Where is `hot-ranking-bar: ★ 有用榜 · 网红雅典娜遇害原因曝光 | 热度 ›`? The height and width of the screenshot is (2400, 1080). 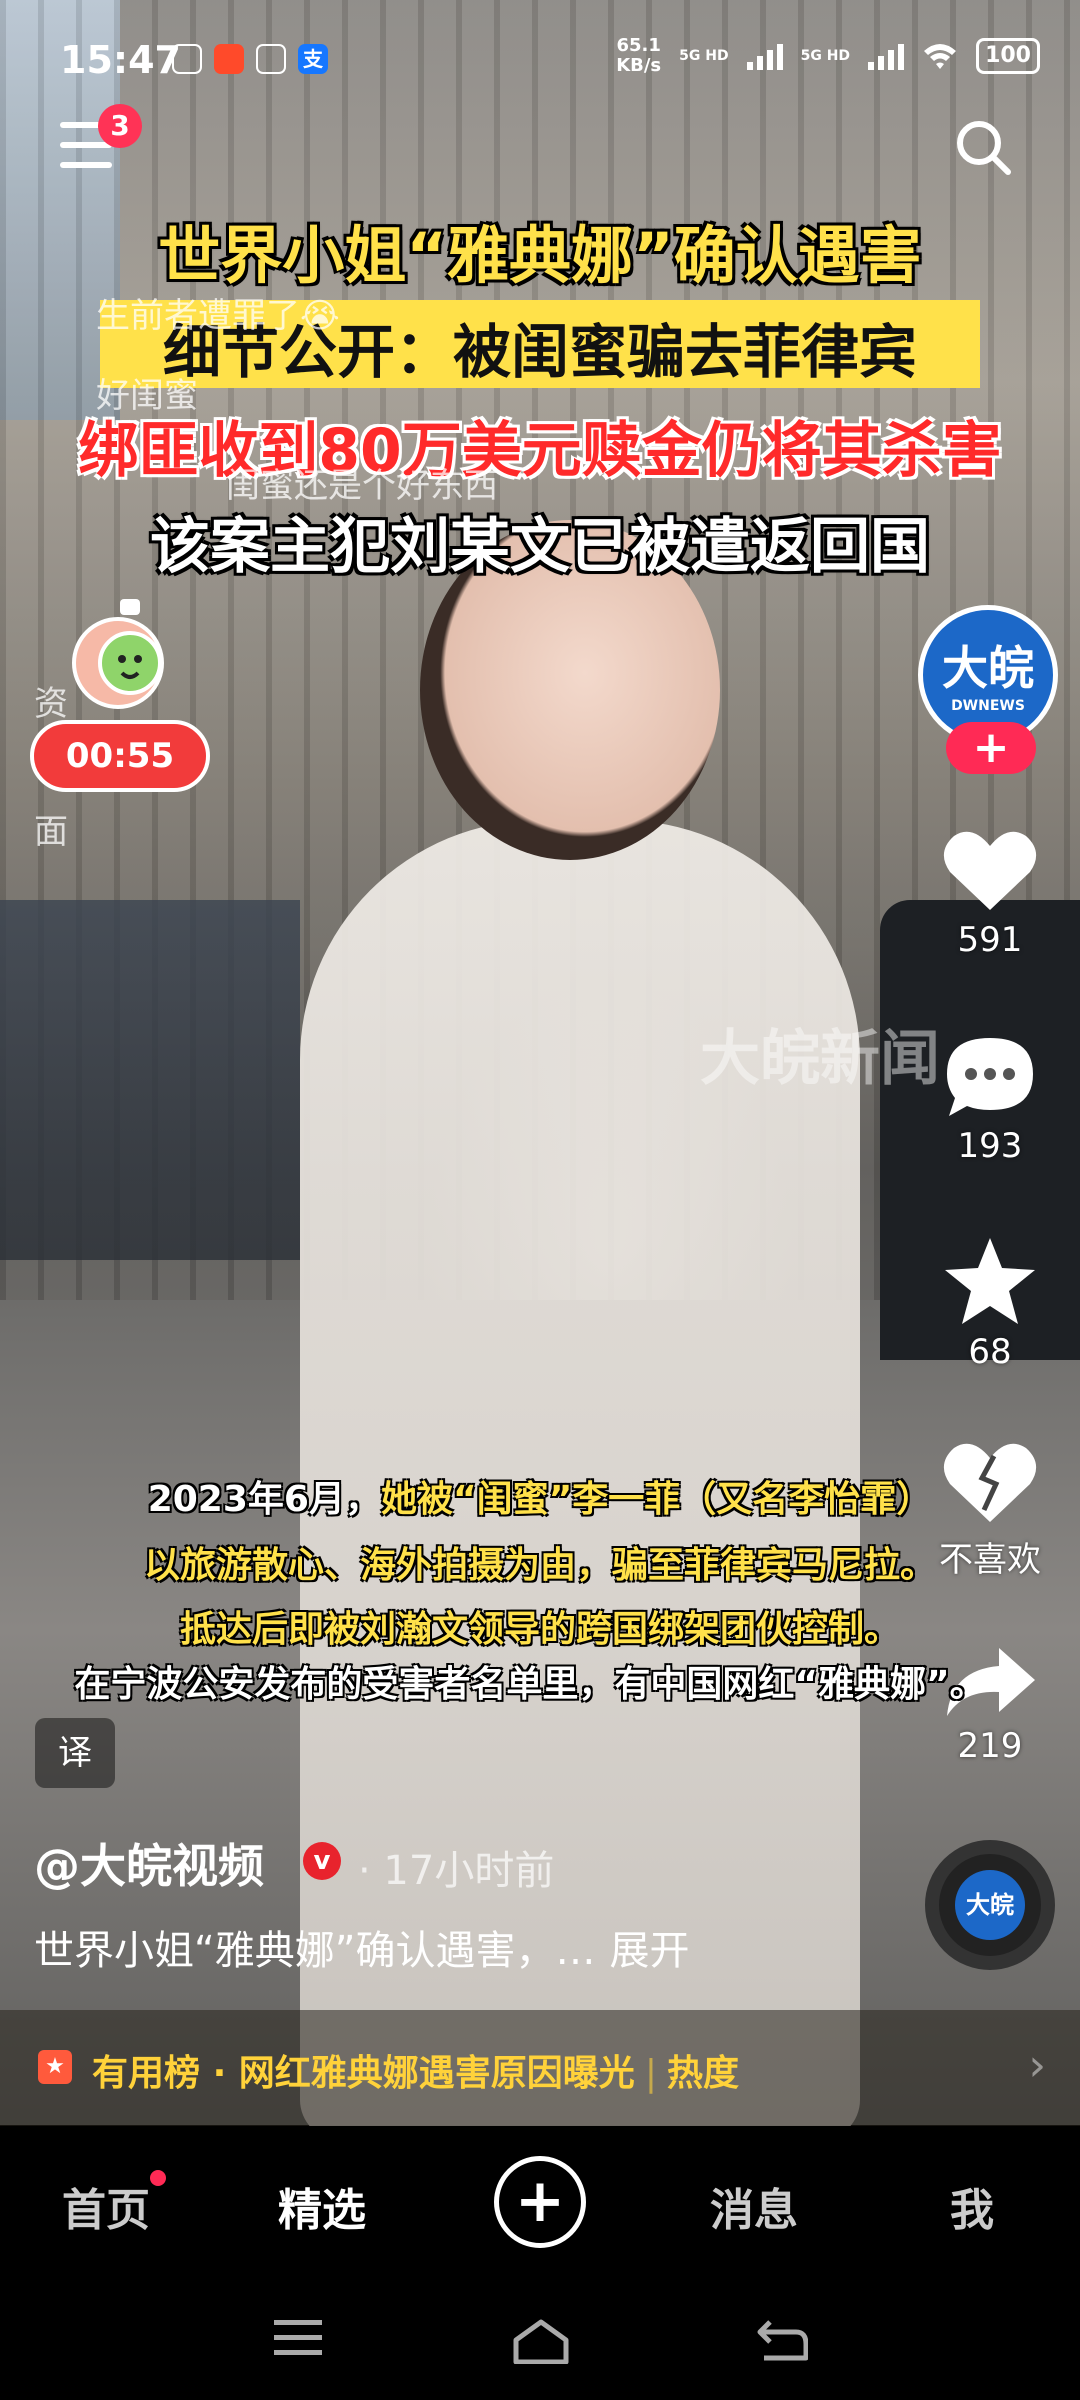
hot-ranking-bar: ★ 有用榜 · 网红雅典娜遇害原因曝光 | 热度 › is located at coordinates (540, 2068).